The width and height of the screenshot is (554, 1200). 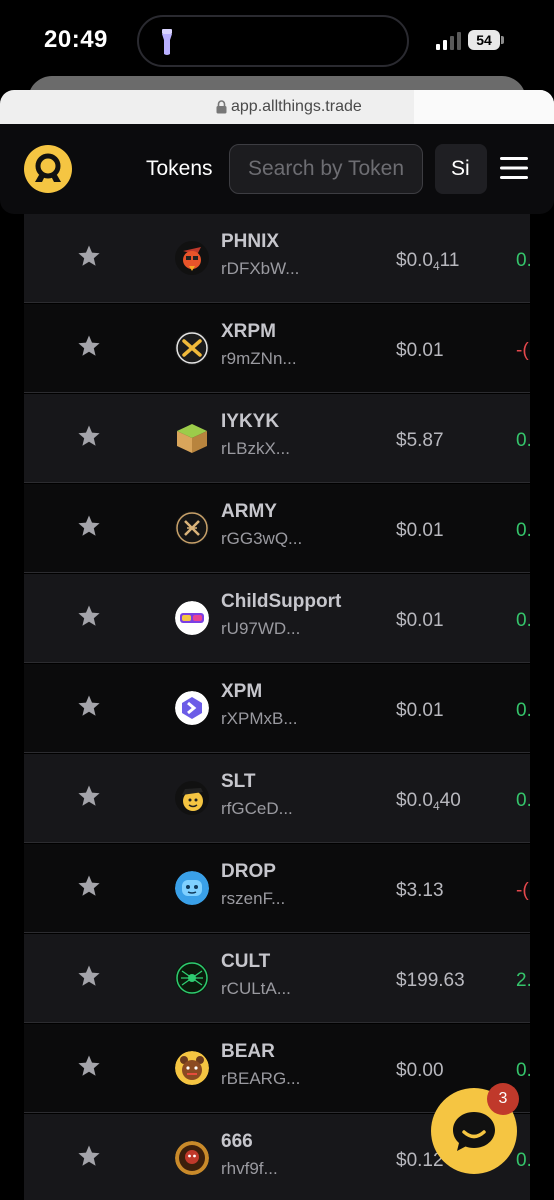 What do you see at coordinates (221, 107) in the screenshot?
I see `lock-icon` at bounding box center [221, 107].